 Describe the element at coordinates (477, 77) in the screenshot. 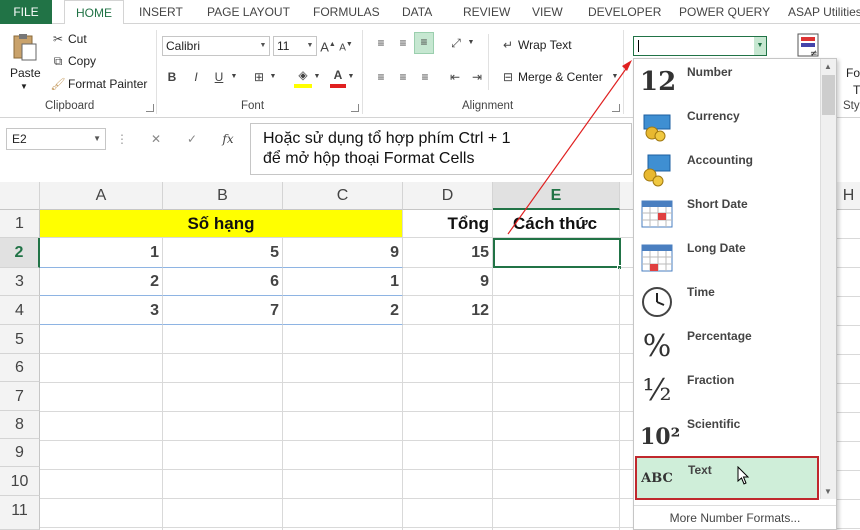

I see `increase-indent-icon: ⇥` at that location.